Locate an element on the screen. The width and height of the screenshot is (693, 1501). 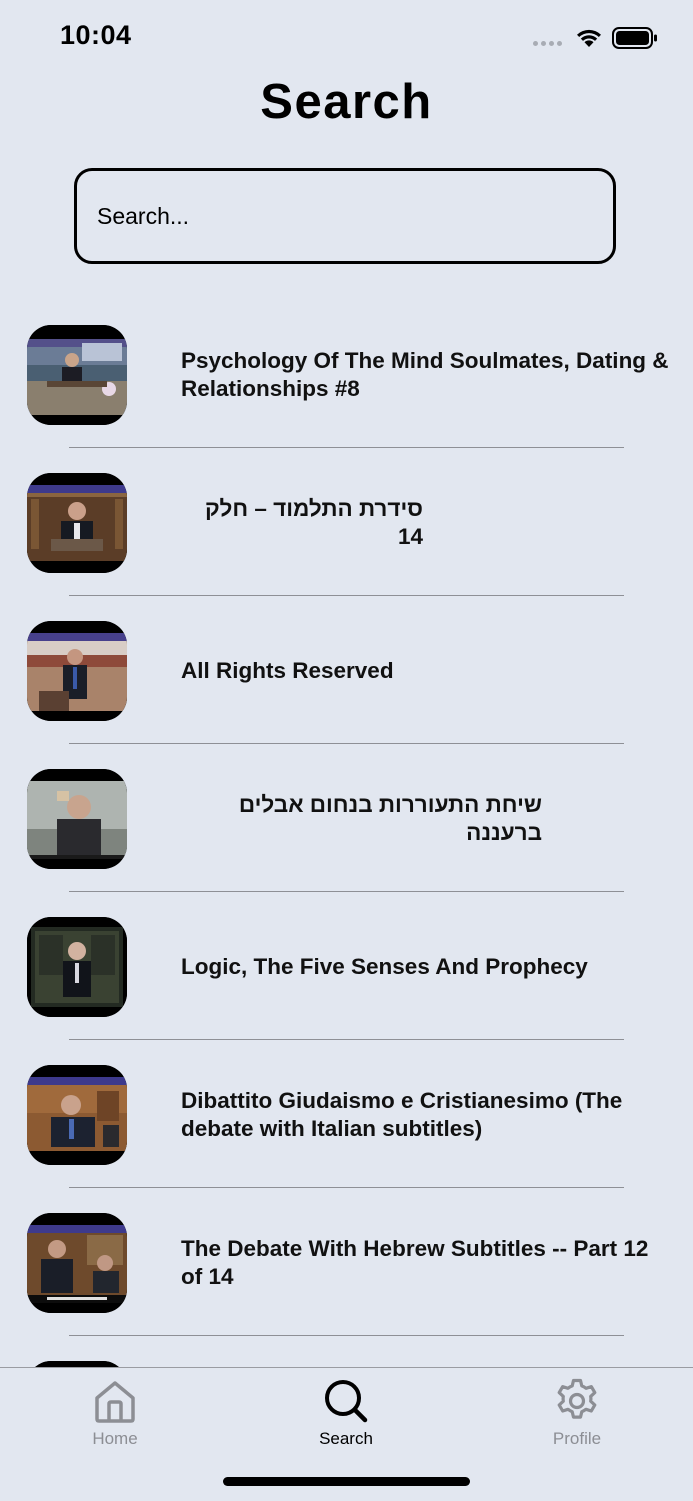
result-title: סידרת התלמוד – חלק 14 is located at coordinates (302, 523).